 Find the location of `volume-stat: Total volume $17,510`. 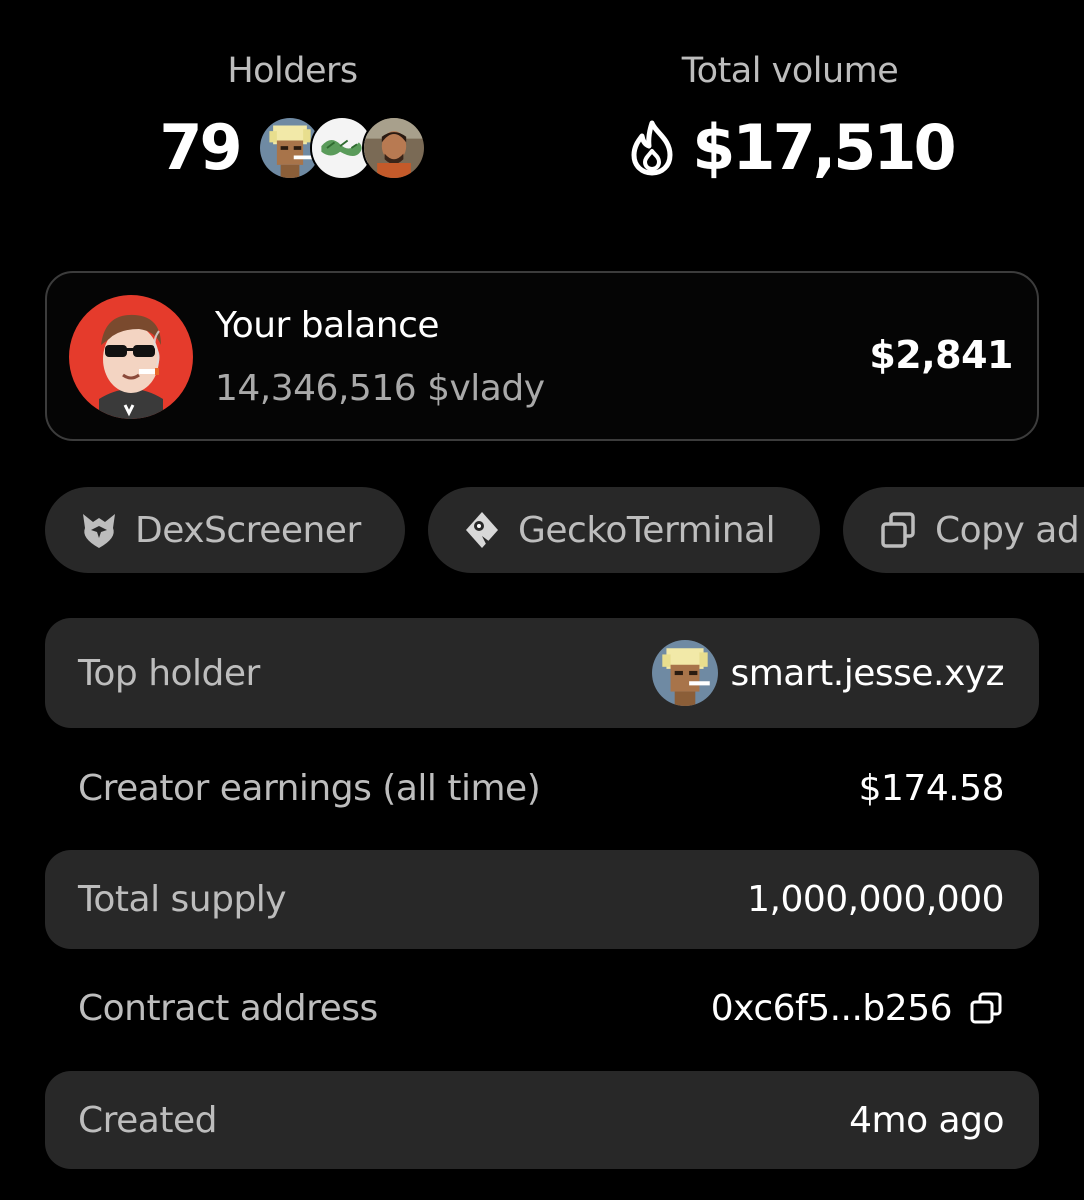

volume-stat: Total volume $17,510 is located at coordinates (790, 118).